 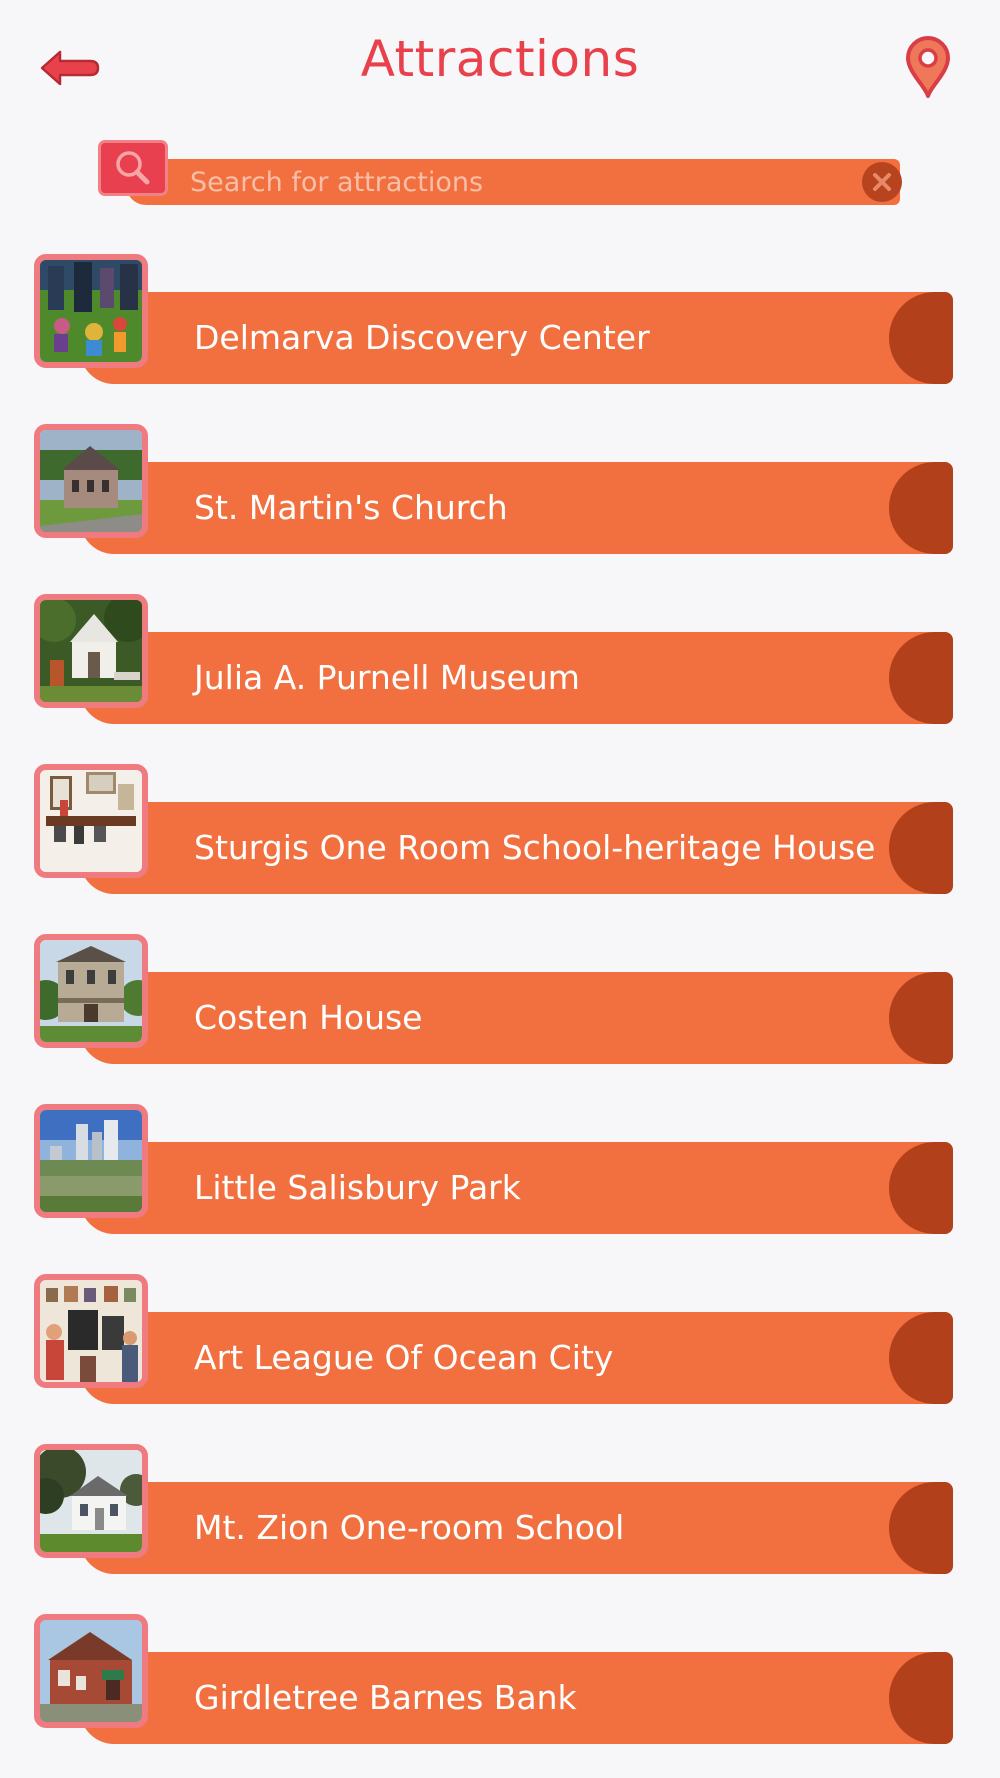 I want to click on item-bar: Delmarva Discovery Center, so click(x=516, y=338).